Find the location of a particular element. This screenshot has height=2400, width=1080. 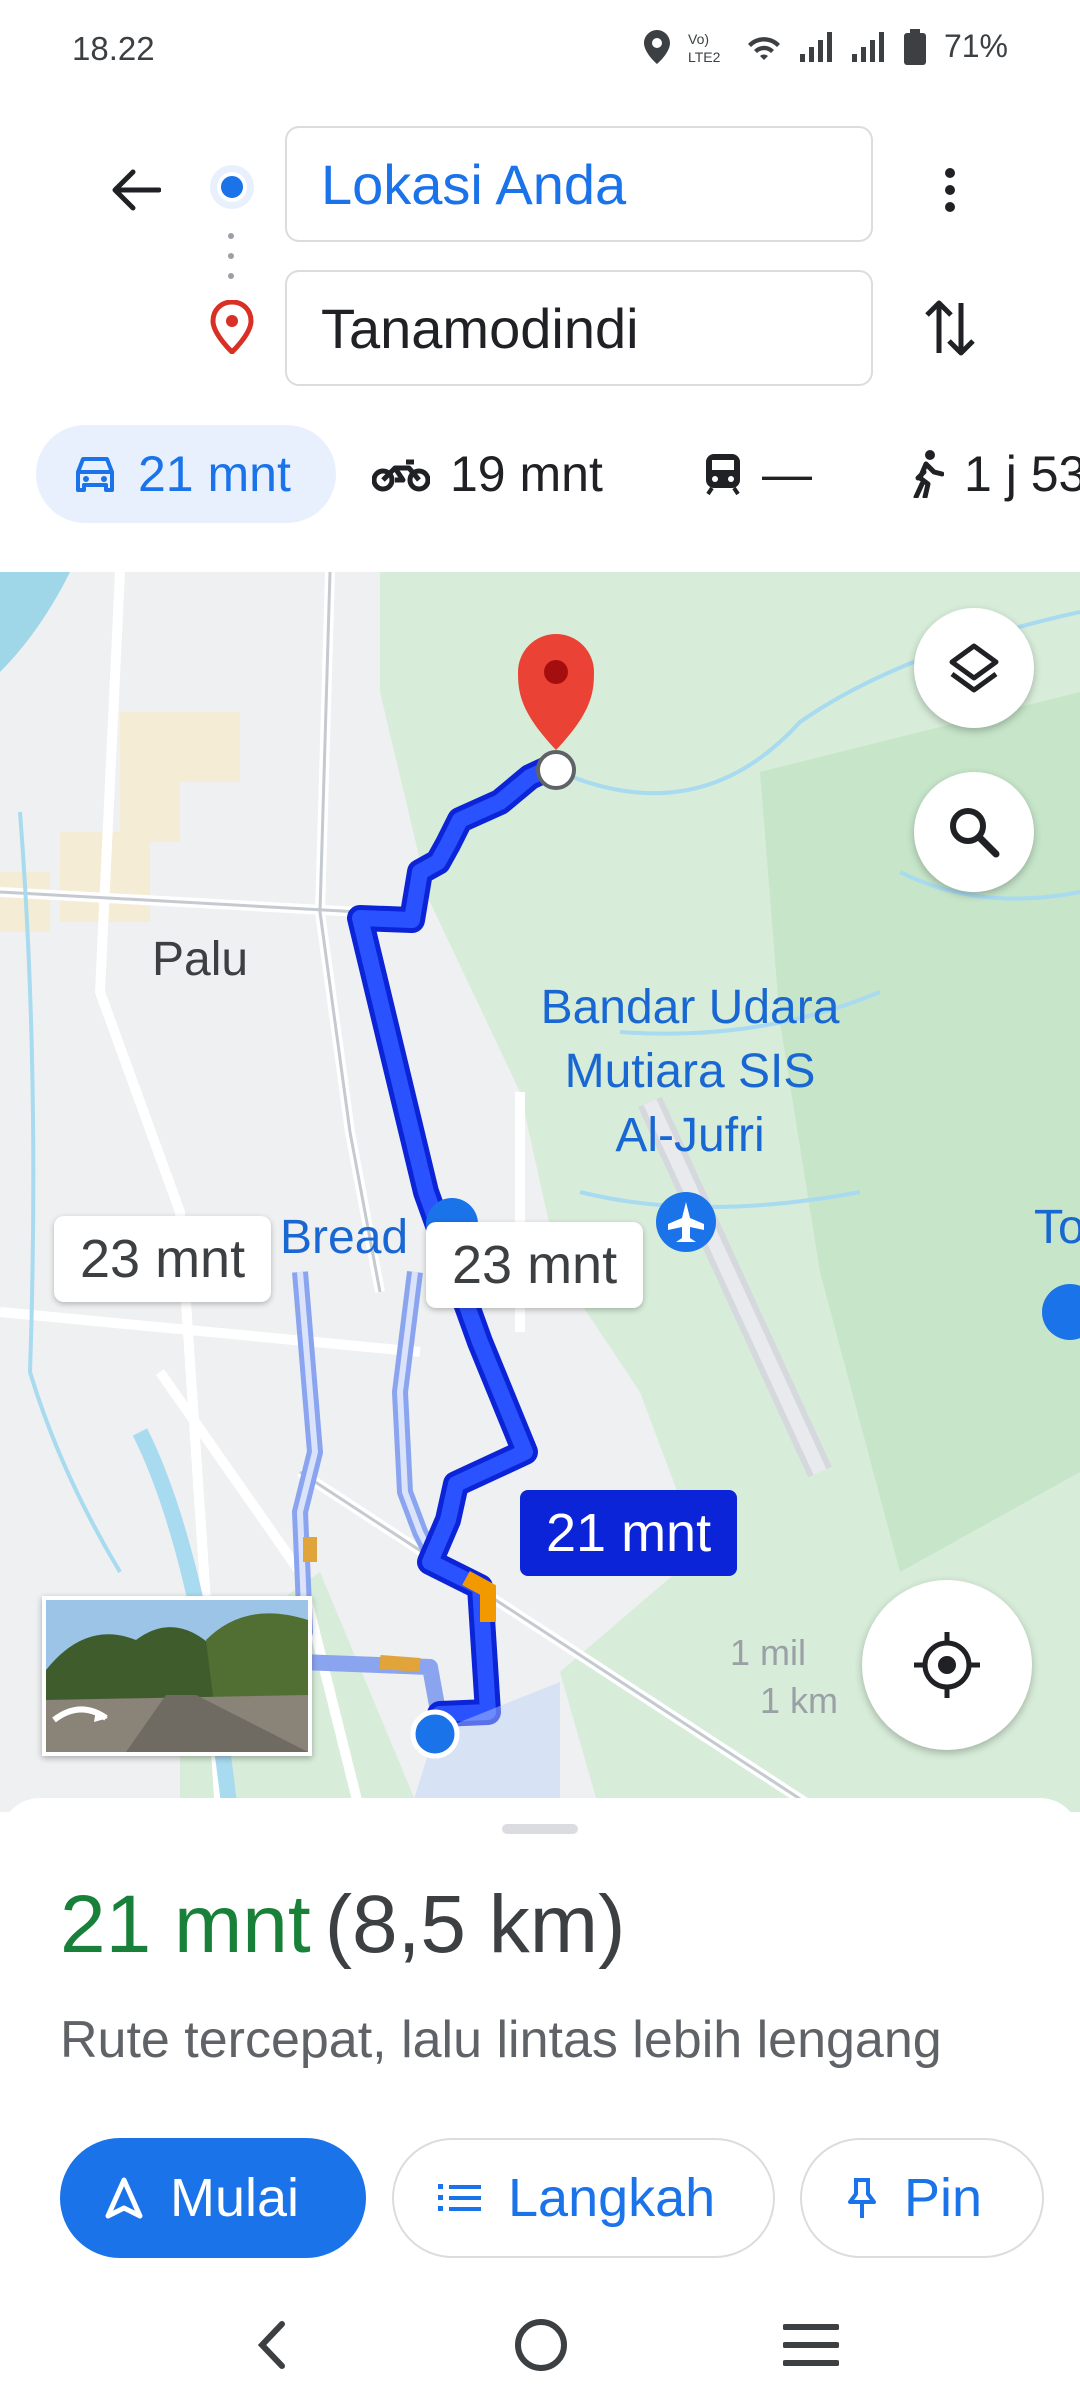

location-icon is located at coordinates (656, 46).